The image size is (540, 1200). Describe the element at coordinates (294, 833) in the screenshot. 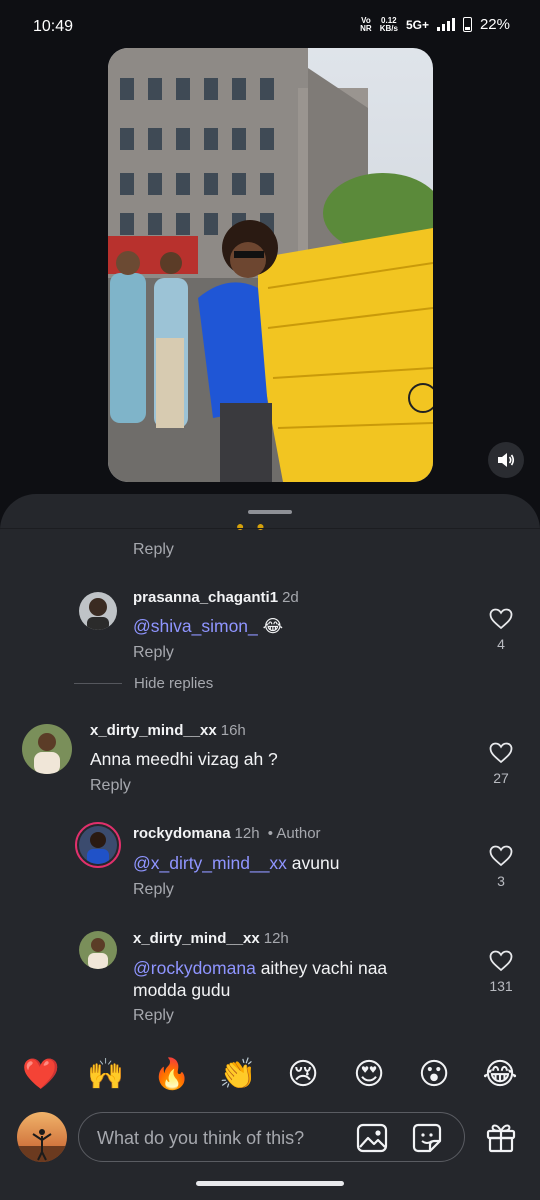

I see `author-badge: • Author` at that location.